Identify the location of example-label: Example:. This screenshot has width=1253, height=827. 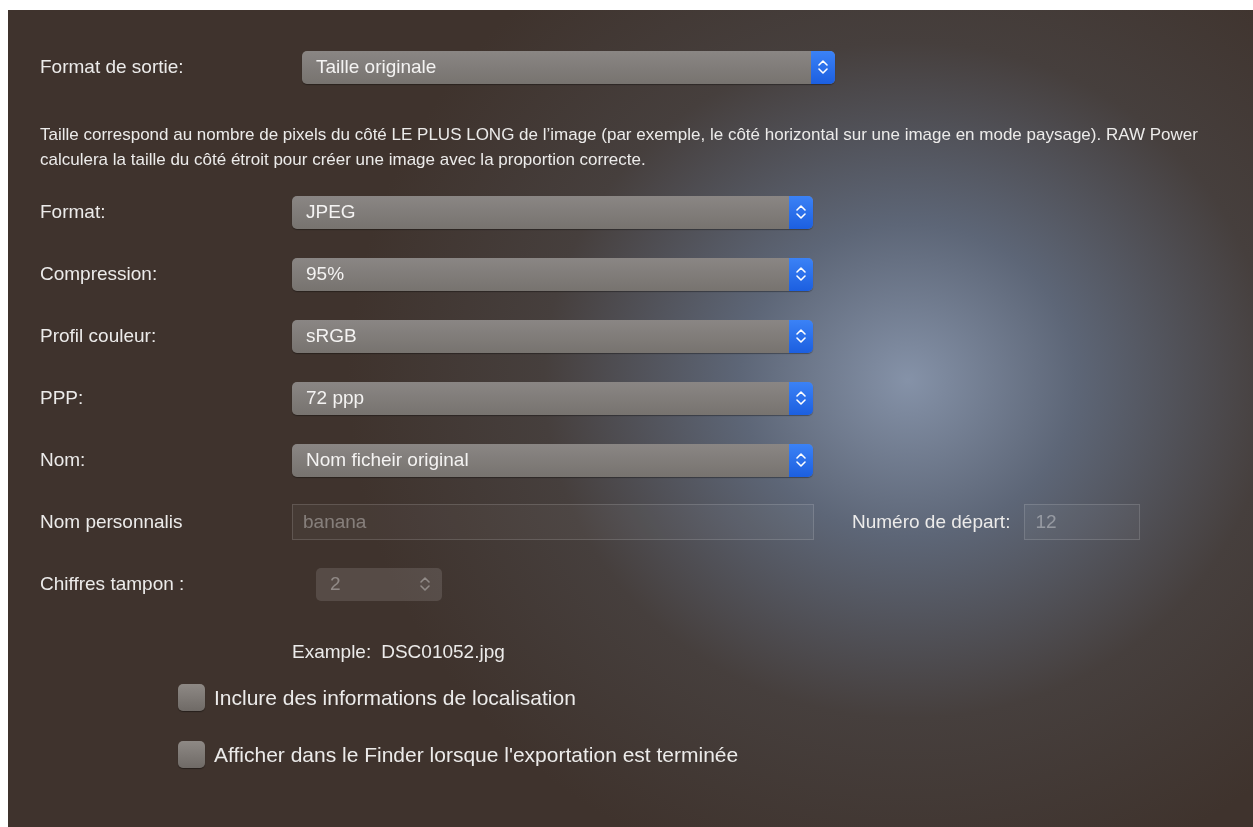
(332, 652).